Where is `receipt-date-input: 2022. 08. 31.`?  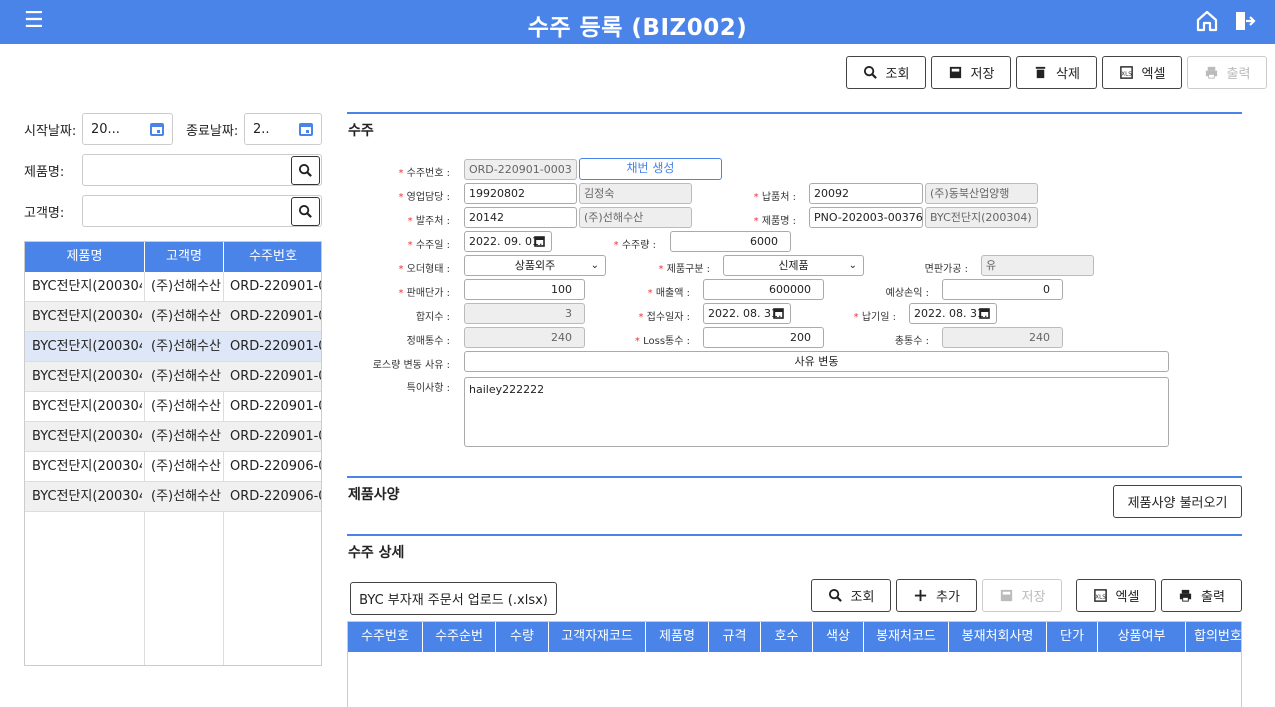 receipt-date-input: 2022. 08. 31. is located at coordinates (747, 313).